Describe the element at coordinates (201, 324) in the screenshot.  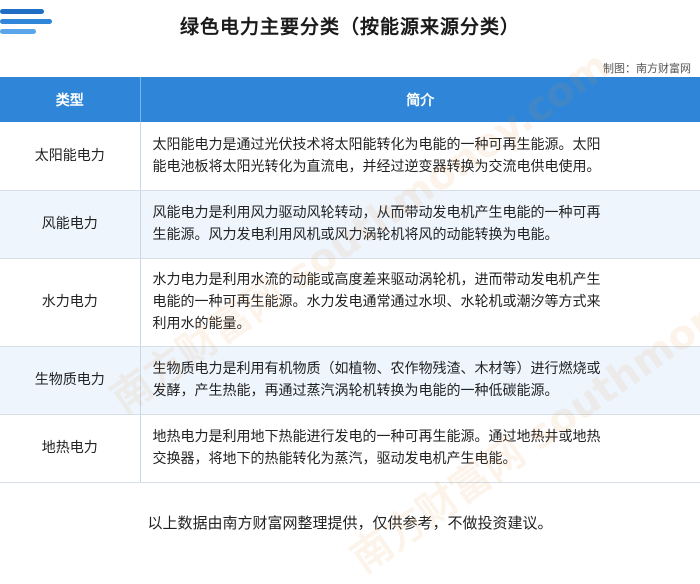
I see `desc-line: 利用水的能量。` at that location.